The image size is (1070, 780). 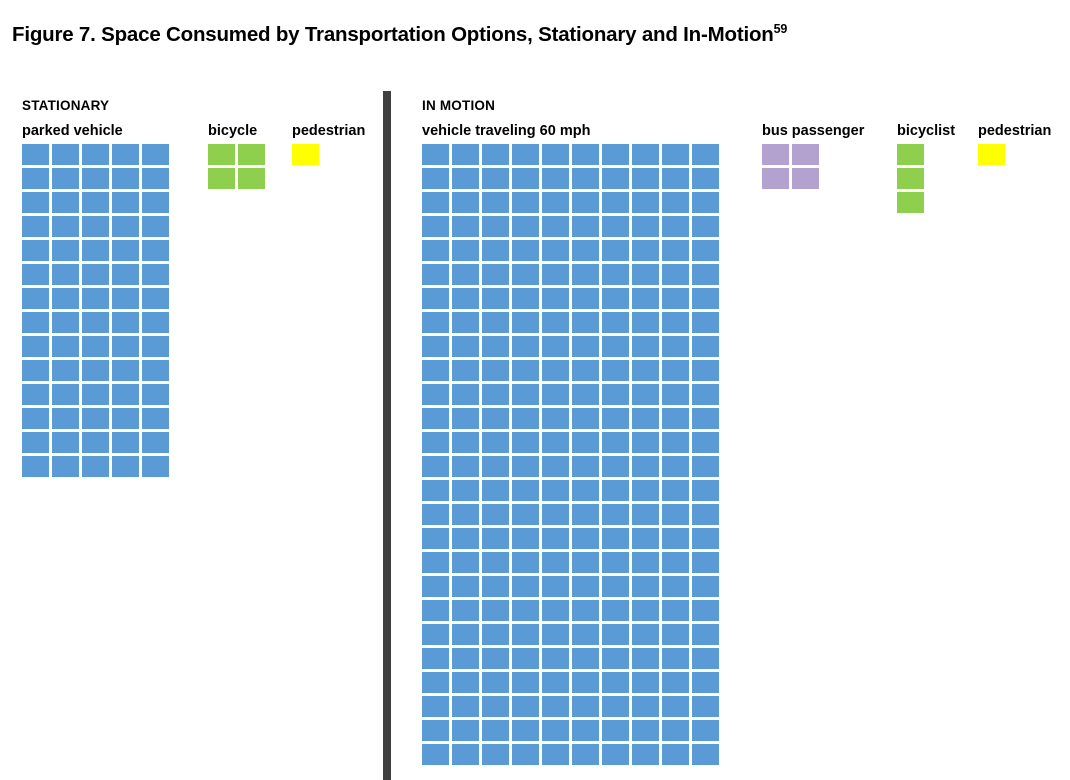 What do you see at coordinates (387, 435) in the screenshot?
I see `section-divider` at bounding box center [387, 435].